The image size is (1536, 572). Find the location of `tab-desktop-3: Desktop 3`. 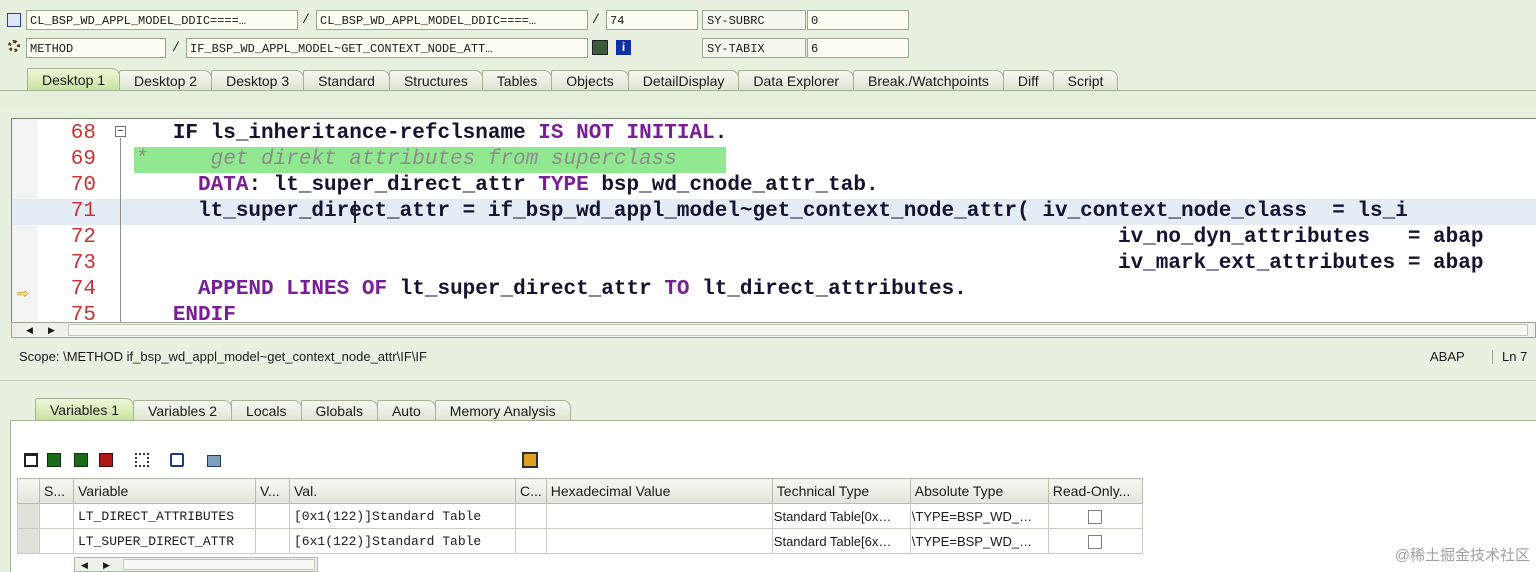

tab-desktop-3: Desktop 3 is located at coordinates (258, 80).